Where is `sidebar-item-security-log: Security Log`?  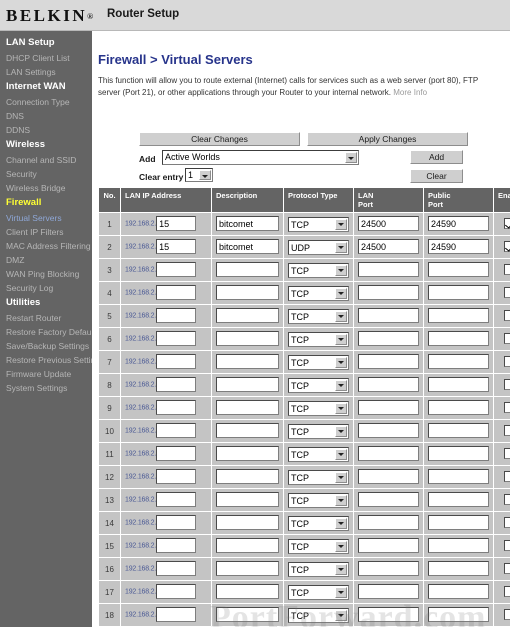
sidebar-item-security-log: Security Log is located at coordinates (46, 288).